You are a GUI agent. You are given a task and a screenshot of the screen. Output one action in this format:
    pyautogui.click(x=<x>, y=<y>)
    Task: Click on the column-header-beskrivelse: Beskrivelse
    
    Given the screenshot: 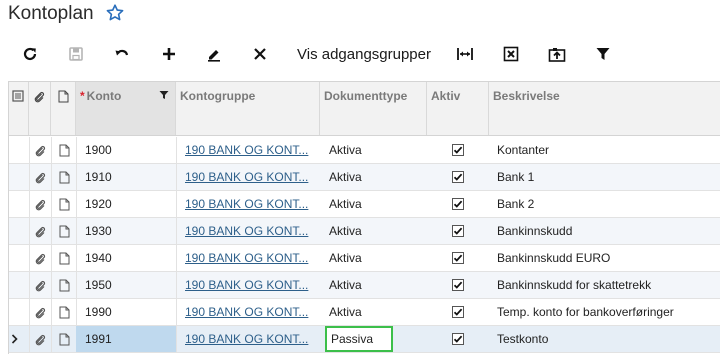 What is the action you would take?
    pyautogui.click(x=604, y=108)
    